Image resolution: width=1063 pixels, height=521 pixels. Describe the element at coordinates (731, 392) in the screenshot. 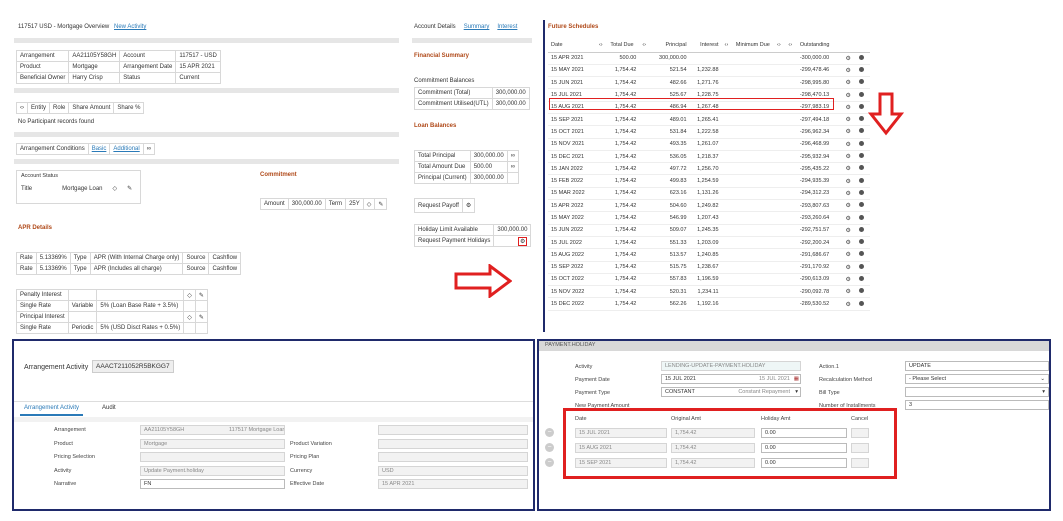

I see `payment-type-field: CONSTANT Constant Repayment ▾` at that location.